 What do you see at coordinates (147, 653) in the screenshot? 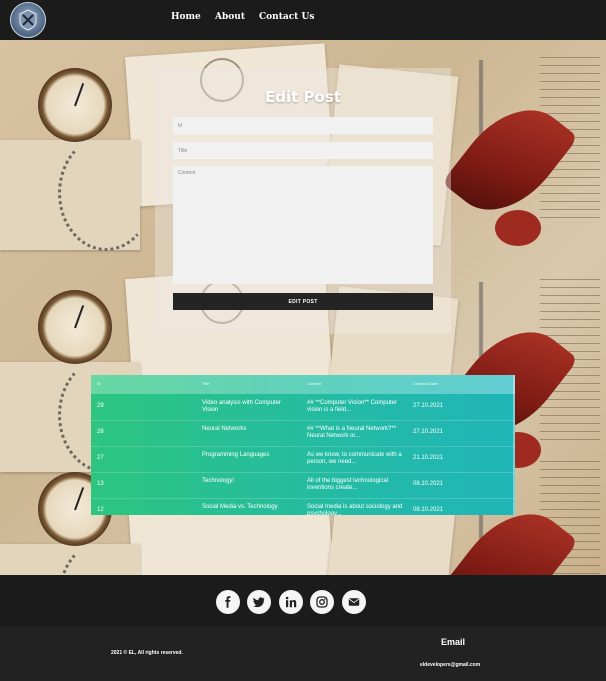
I see `copyright-text: 2021 © EL, All rights reserved.` at bounding box center [147, 653].